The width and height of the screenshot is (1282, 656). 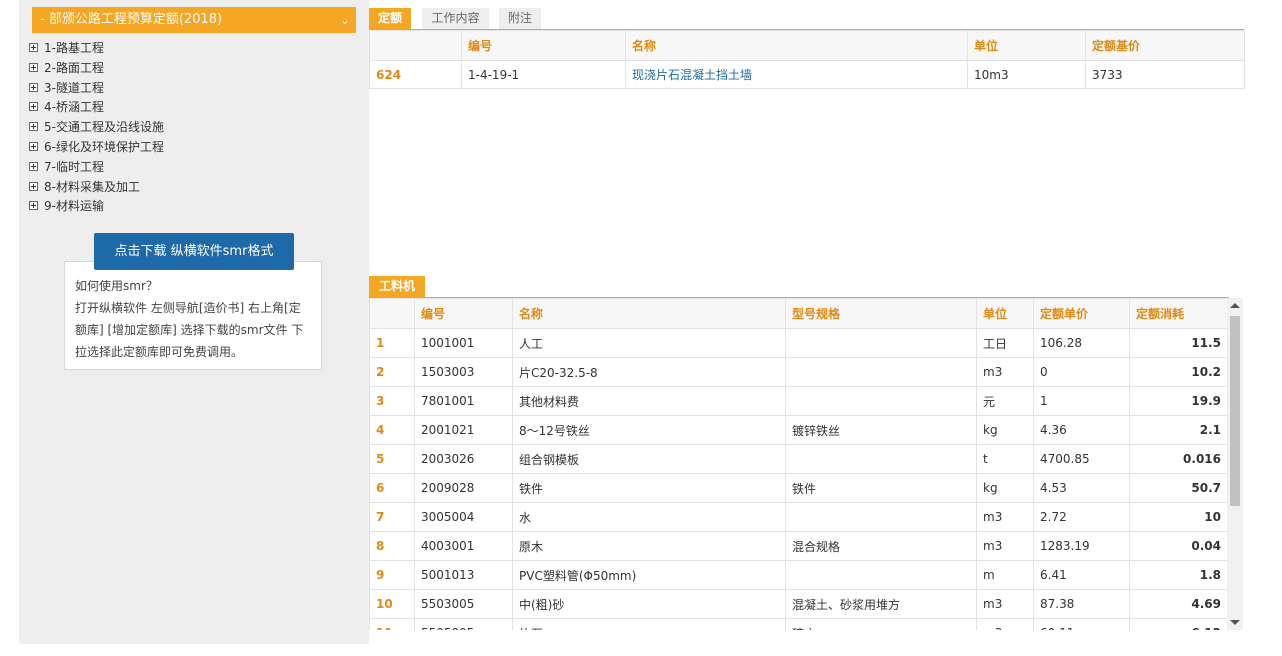 What do you see at coordinates (649, 343) in the screenshot?
I see `row-name: 人工` at bounding box center [649, 343].